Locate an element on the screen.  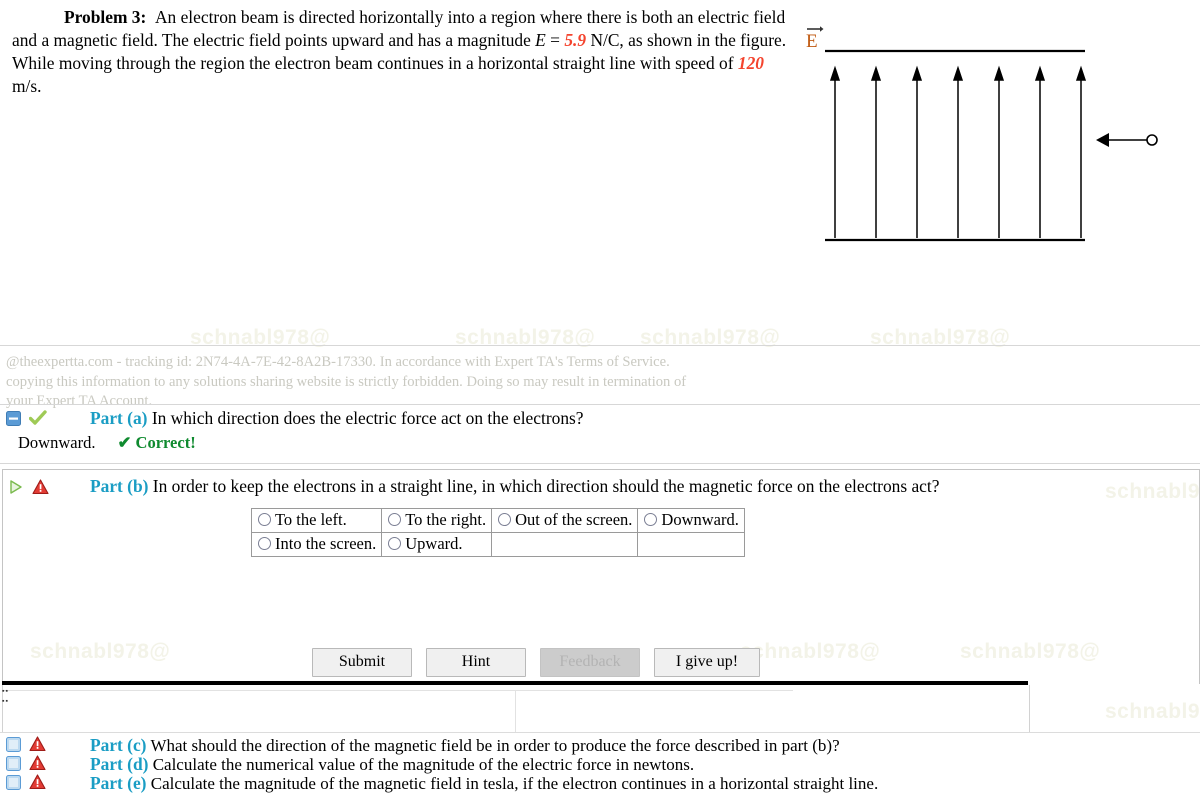
part-a-status: ✔ Correct! is located at coordinates (157, 442).